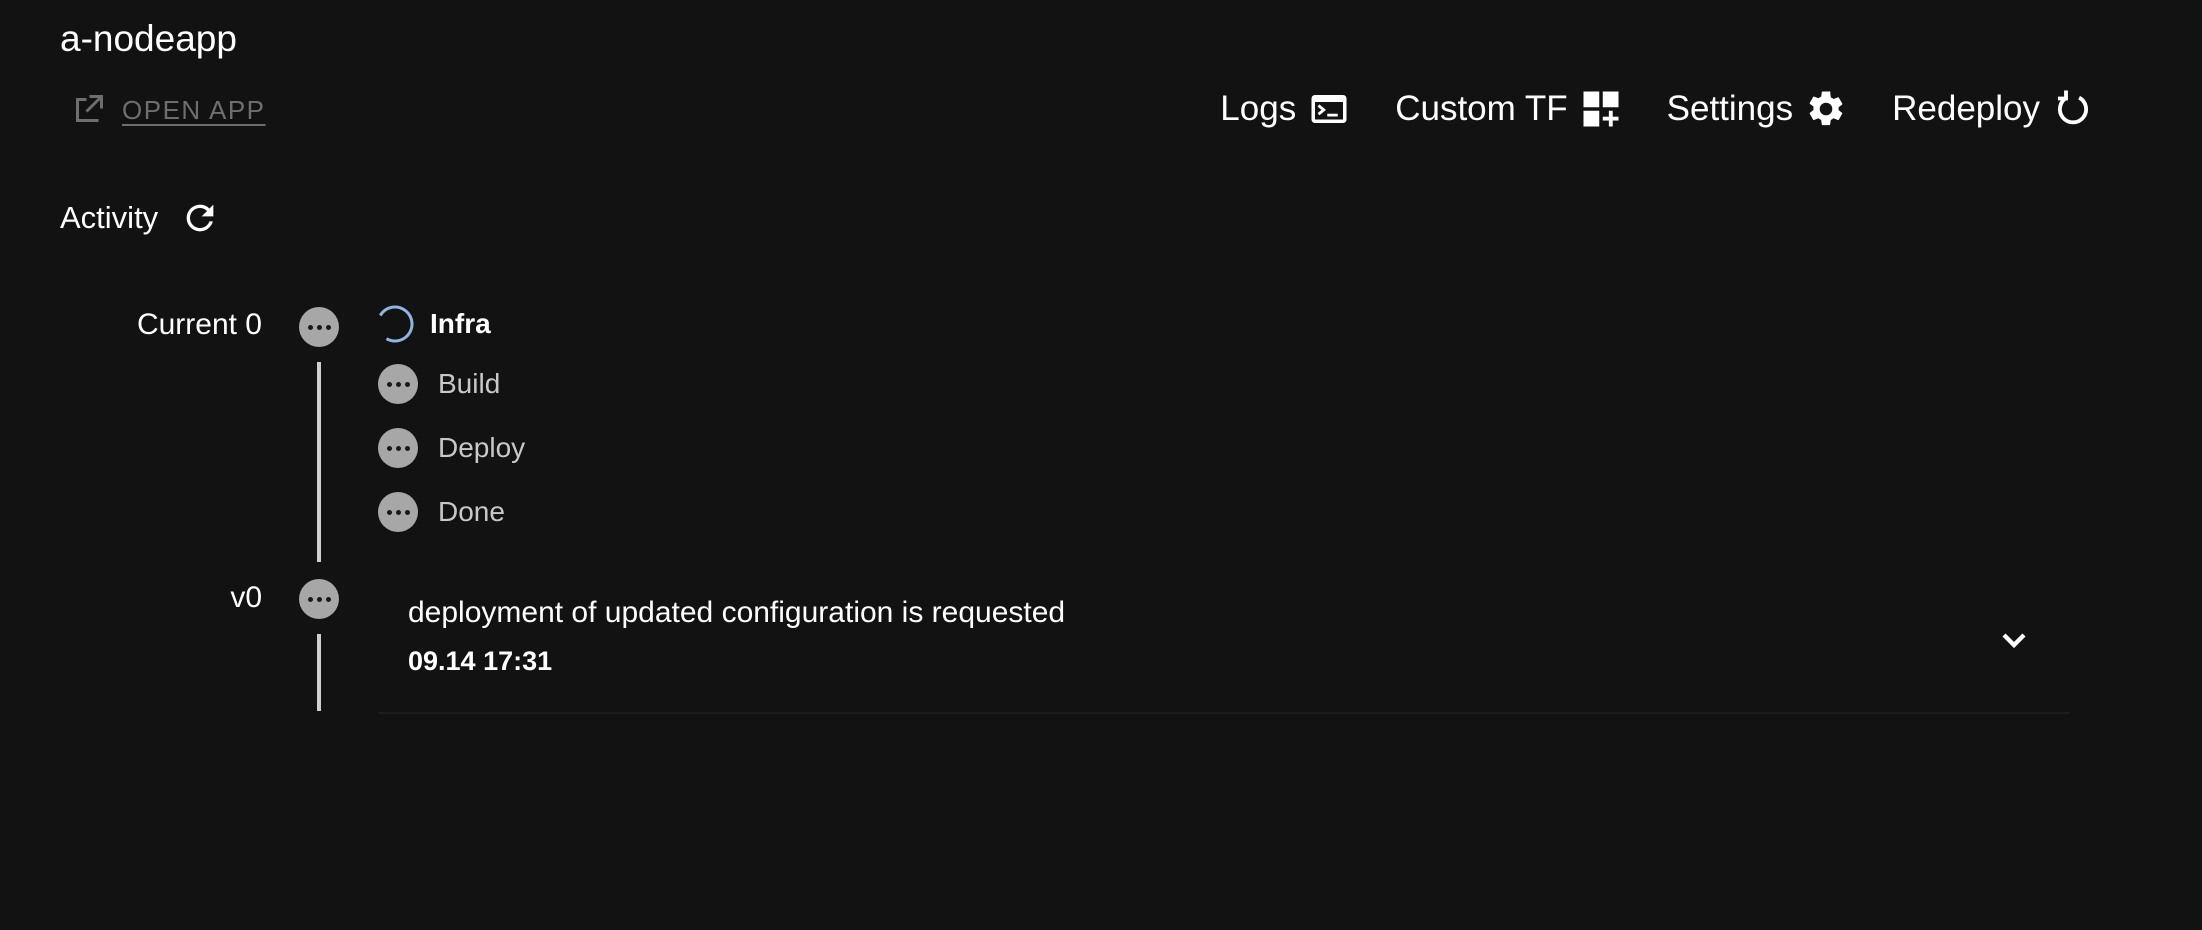 This screenshot has height=930, width=2202. What do you see at coordinates (1730, 108) in the screenshot?
I see `settings-label: Settings` at bounding box center [1730, 108].